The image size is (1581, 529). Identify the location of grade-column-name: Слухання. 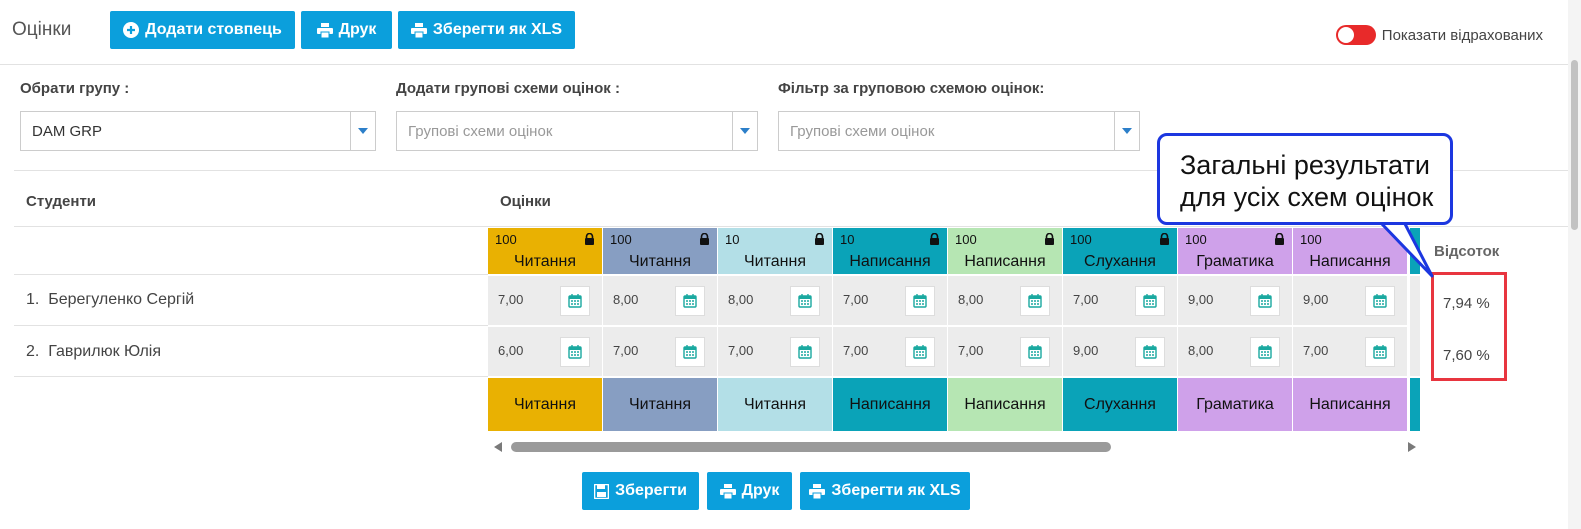
(1120, 261).